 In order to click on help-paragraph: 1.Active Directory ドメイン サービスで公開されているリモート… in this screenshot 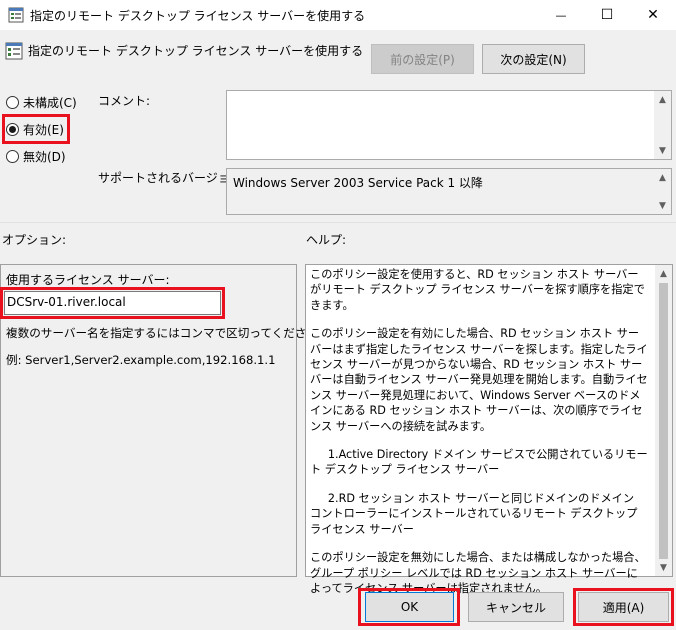, I will do `click(479, 462)`.